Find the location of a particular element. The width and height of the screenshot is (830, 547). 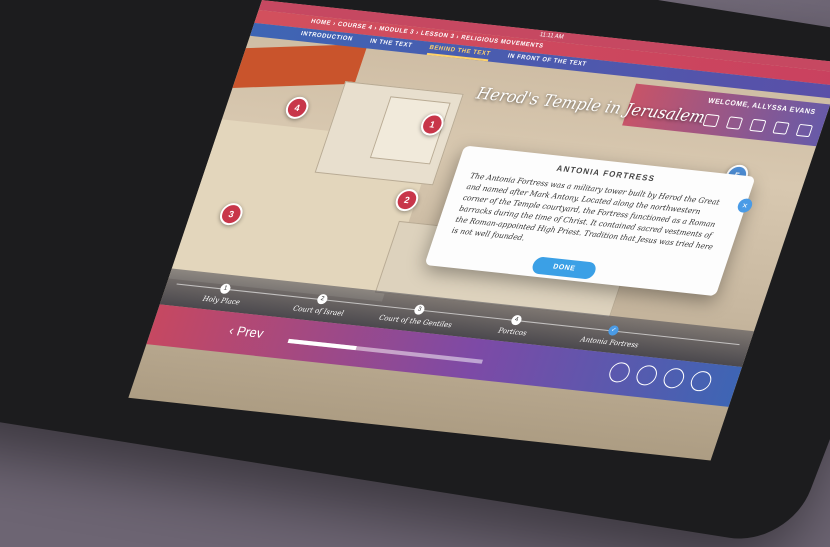

refresh-icon is located at coordinates (646, 375).